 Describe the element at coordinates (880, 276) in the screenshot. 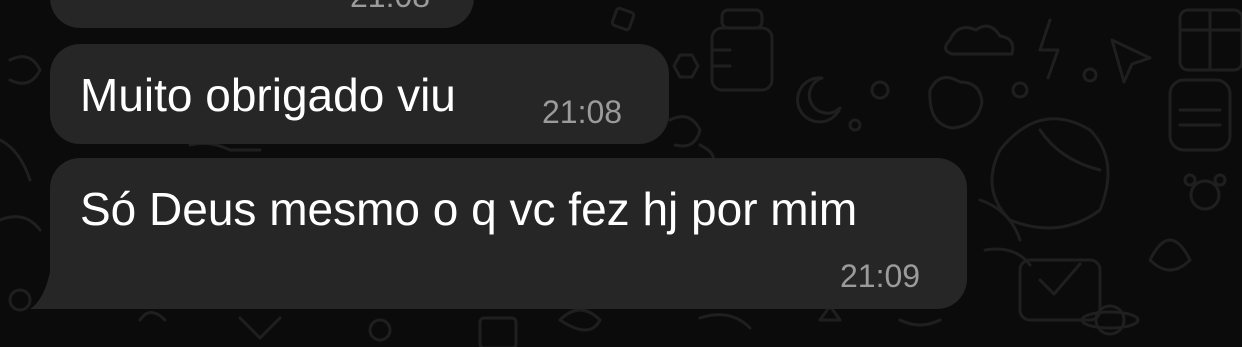

I see `message-timestamp: 21:09` at that location.